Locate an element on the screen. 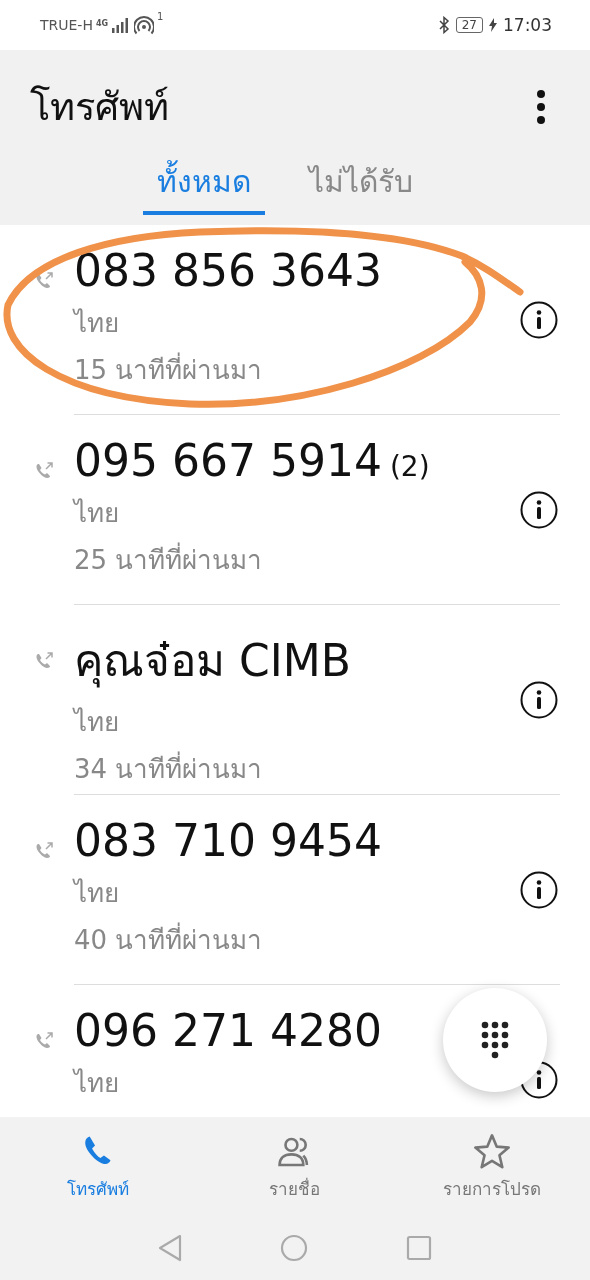 This screenshot has width=590, height=1280. contact-name: คุณจ๋อม CIMB is located at coordinates (212, 662).